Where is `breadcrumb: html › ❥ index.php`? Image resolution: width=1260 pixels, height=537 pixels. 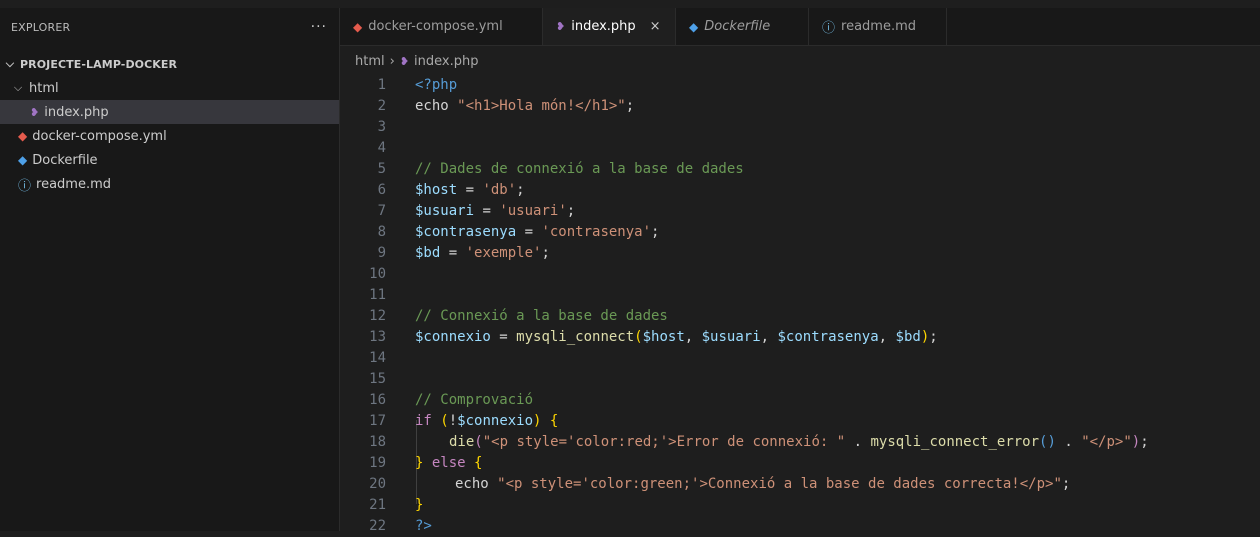 breadcrumb: html › ❥ index.php is located at coordinates (800, 61).